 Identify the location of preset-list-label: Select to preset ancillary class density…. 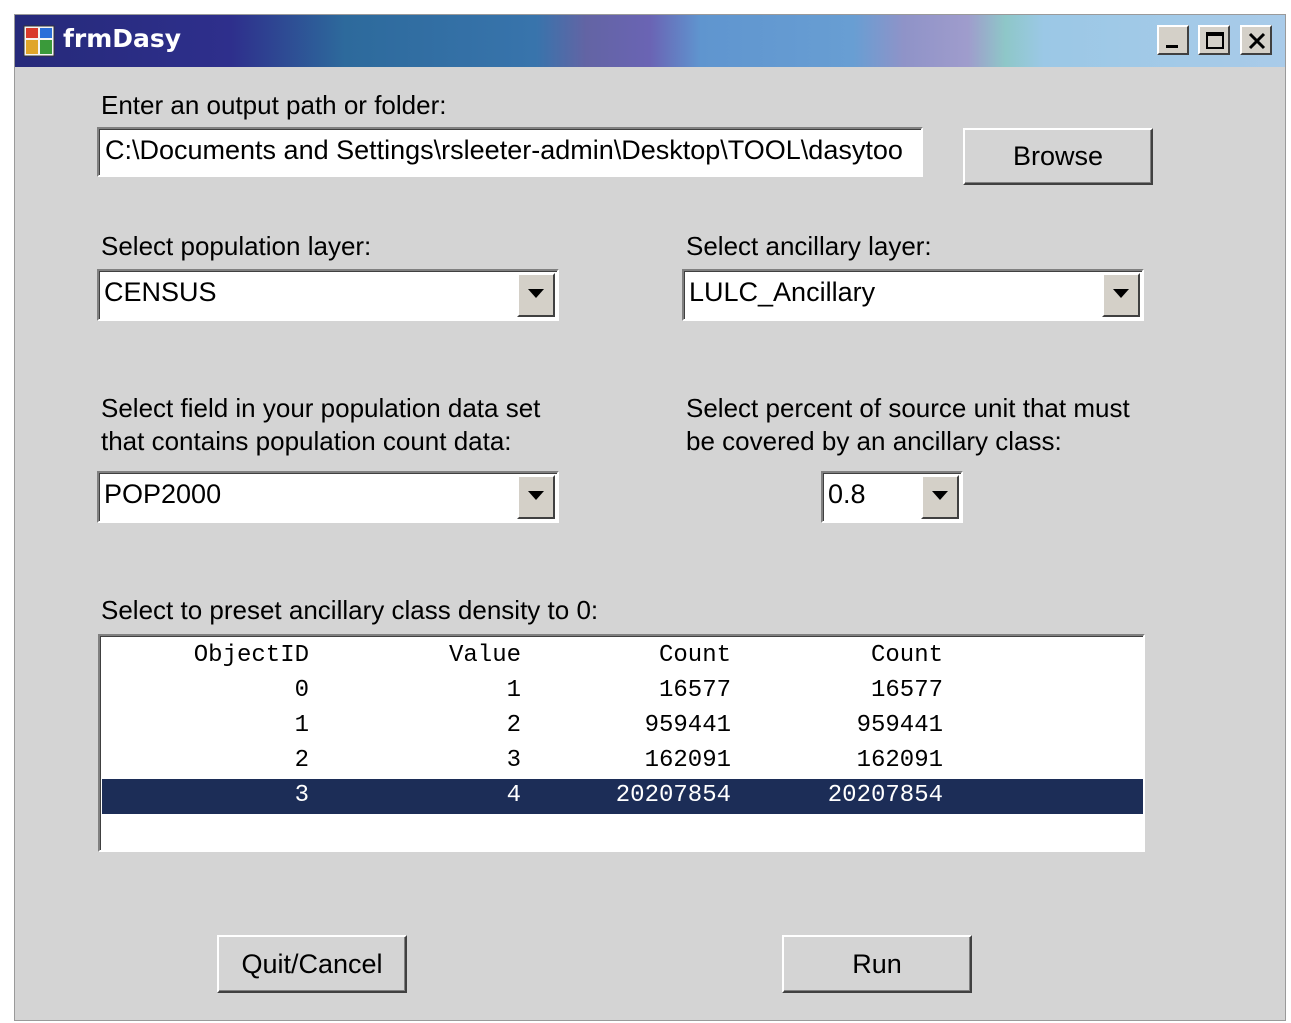
(350, 610).